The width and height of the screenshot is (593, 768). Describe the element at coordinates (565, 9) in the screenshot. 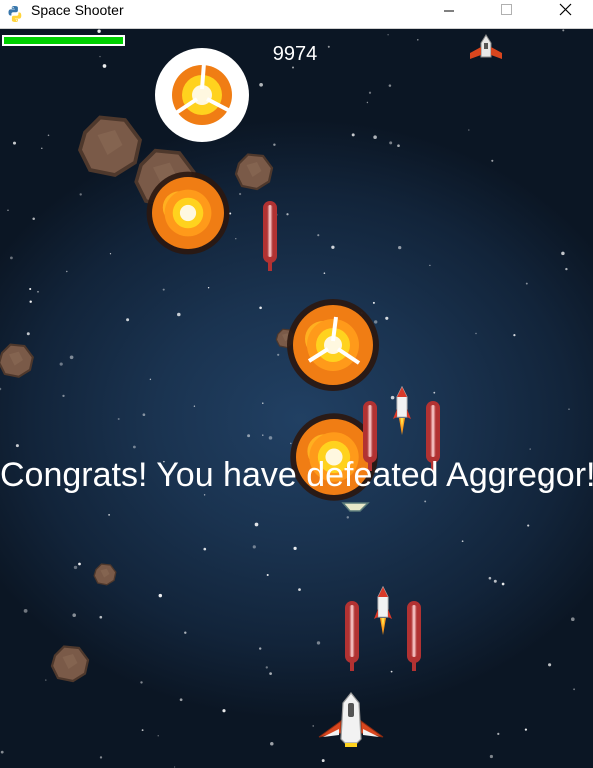

I see `close-icon` at that location.